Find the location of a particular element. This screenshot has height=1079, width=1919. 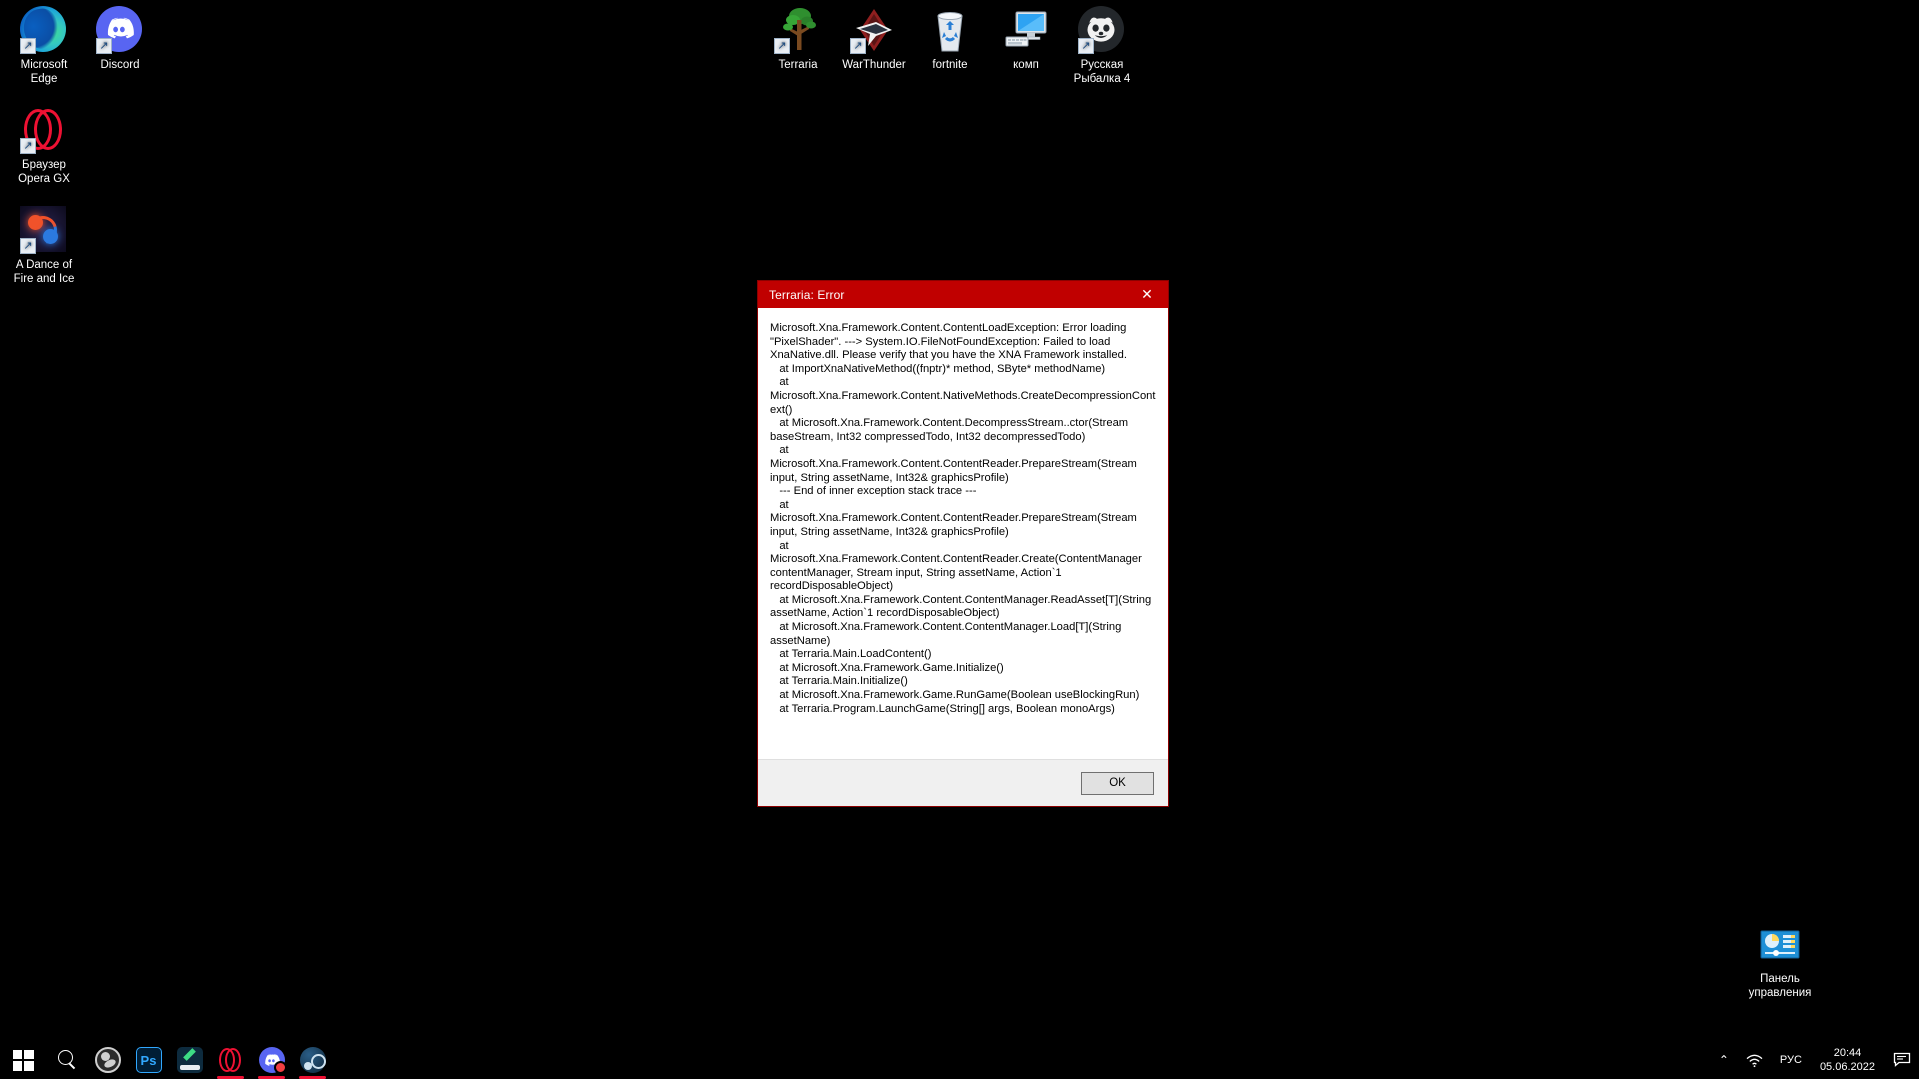

start-button is located at coordinates (23, 1060).